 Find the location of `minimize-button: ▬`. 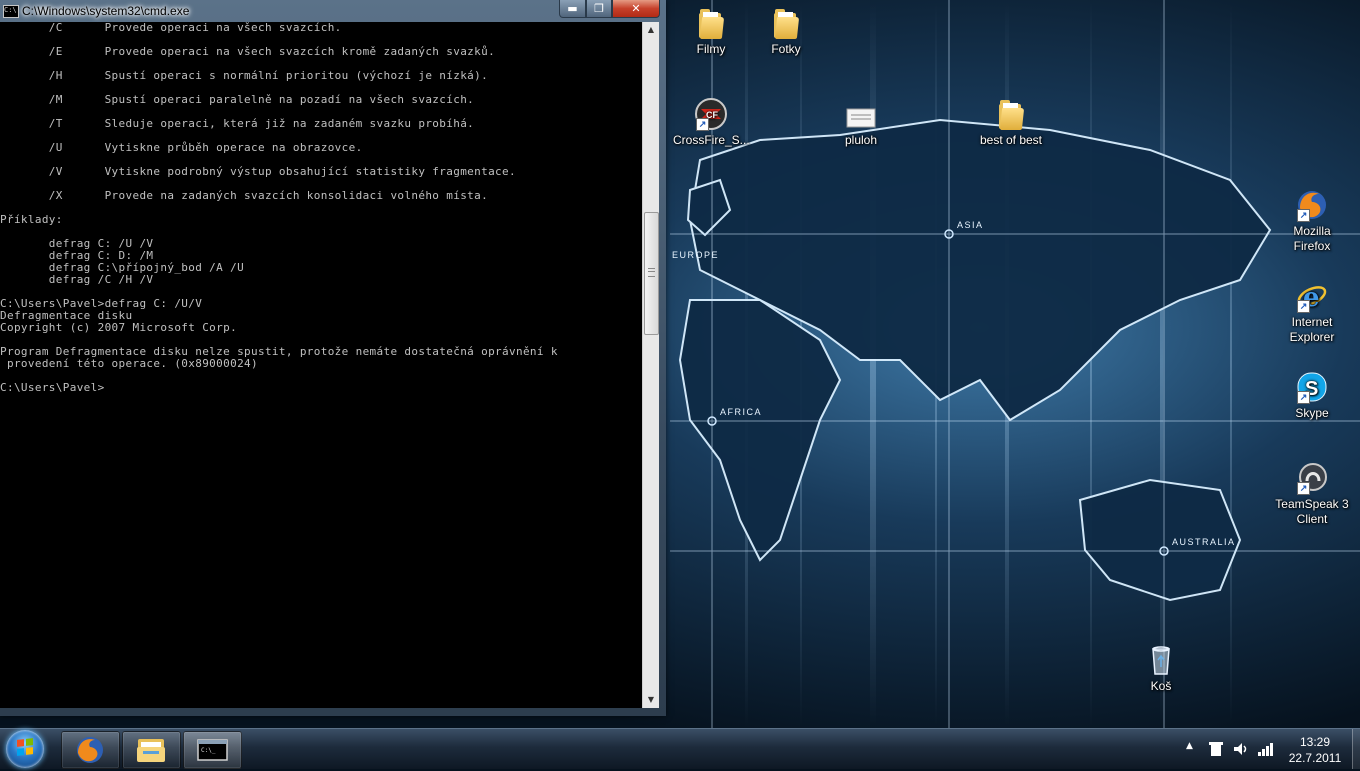

minimize-button: ▬ is located at coordinates (572, 9).